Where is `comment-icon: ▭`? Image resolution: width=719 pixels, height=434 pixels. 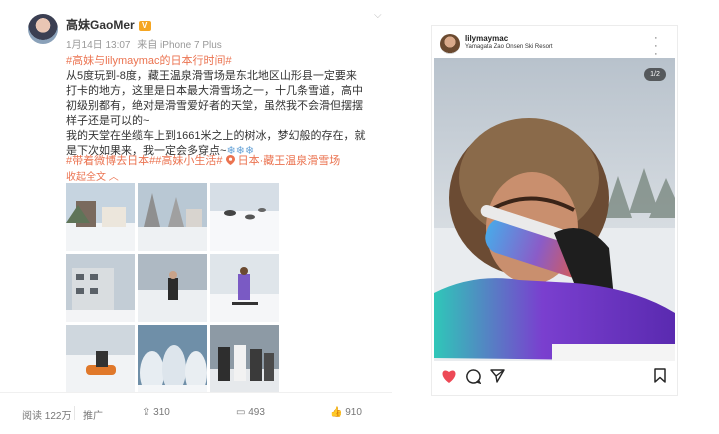
comment-icon: ▭ is located at coordinates (241, 412).